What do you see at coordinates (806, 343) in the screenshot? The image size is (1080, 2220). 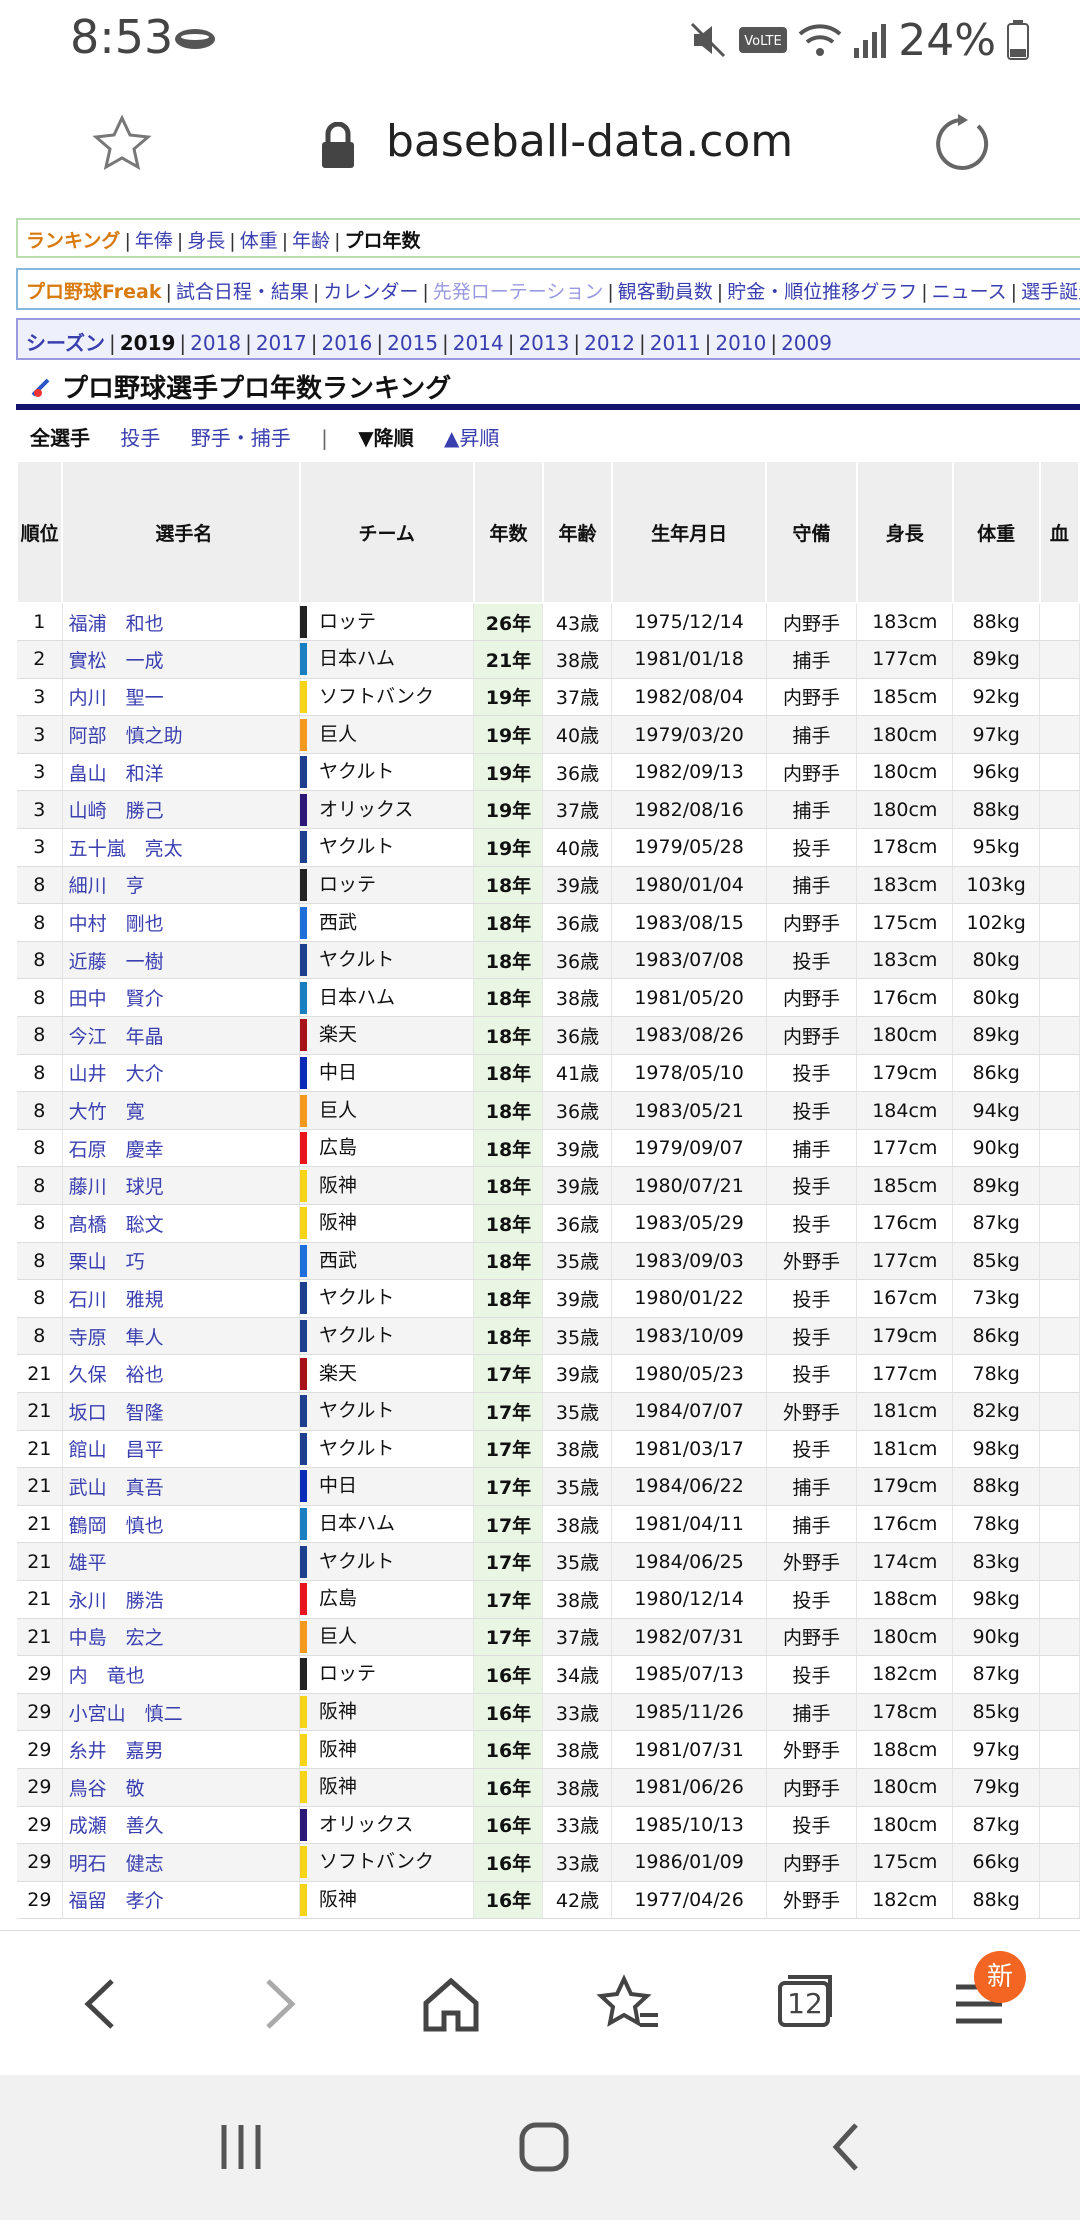 I see `season-2009: 2009` at bounding box center [806, 343].